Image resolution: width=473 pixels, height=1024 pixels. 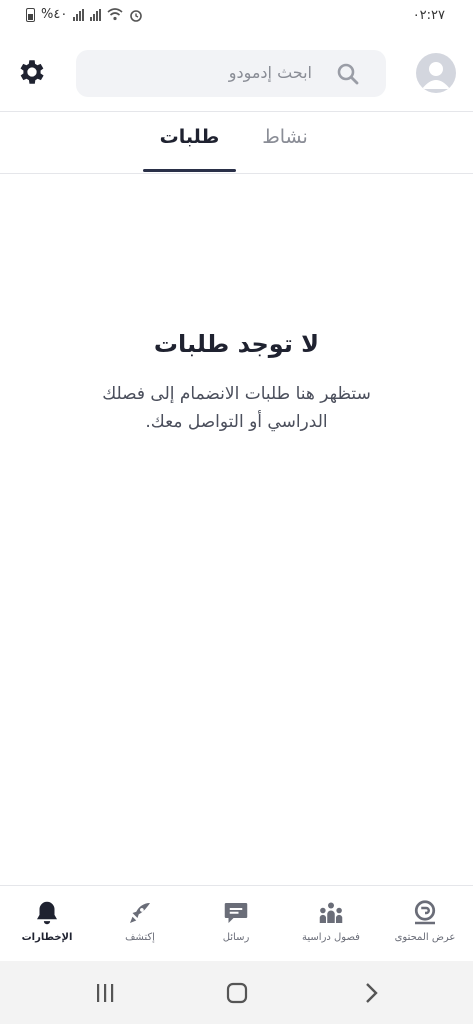 I want to click on nav-discover: إكتشف, so click(x=140, y=920).